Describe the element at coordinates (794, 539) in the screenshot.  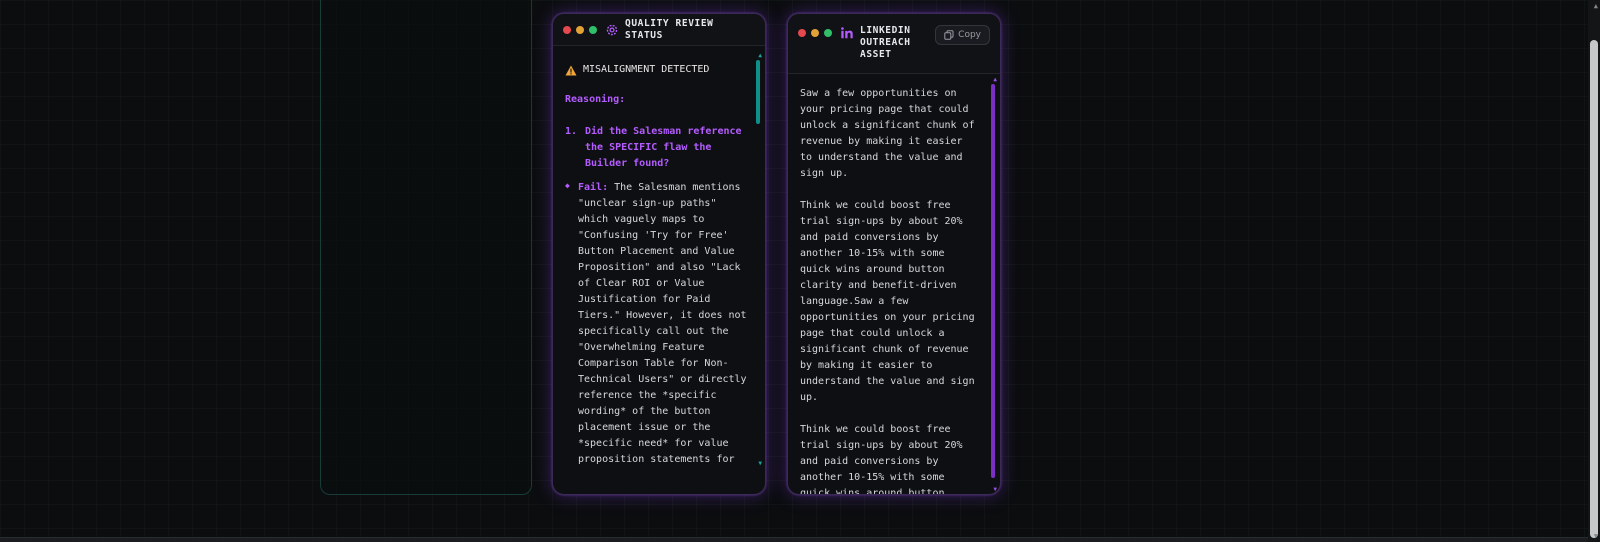
I see `bottom-bar` at that location.